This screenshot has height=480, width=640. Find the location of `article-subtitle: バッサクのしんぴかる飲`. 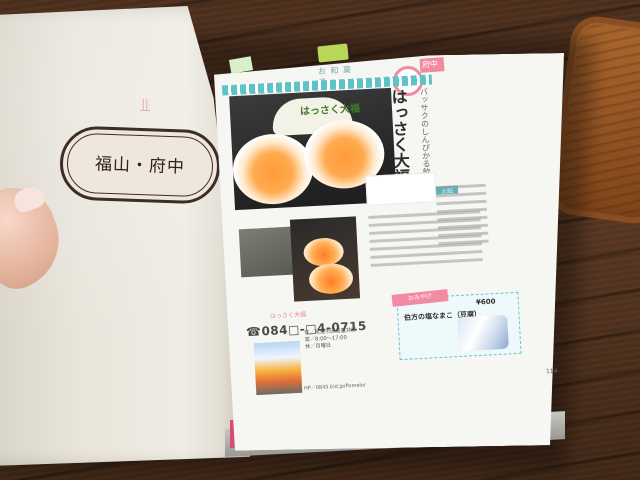

article-subtitle: バッサクのしんぴかる飲 is located at coordinates (425, 131).